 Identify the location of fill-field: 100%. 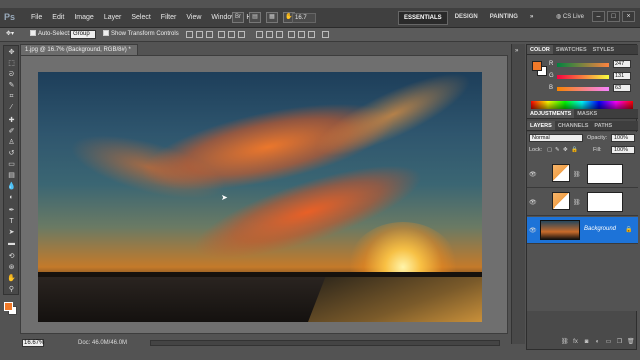
(623, 150).